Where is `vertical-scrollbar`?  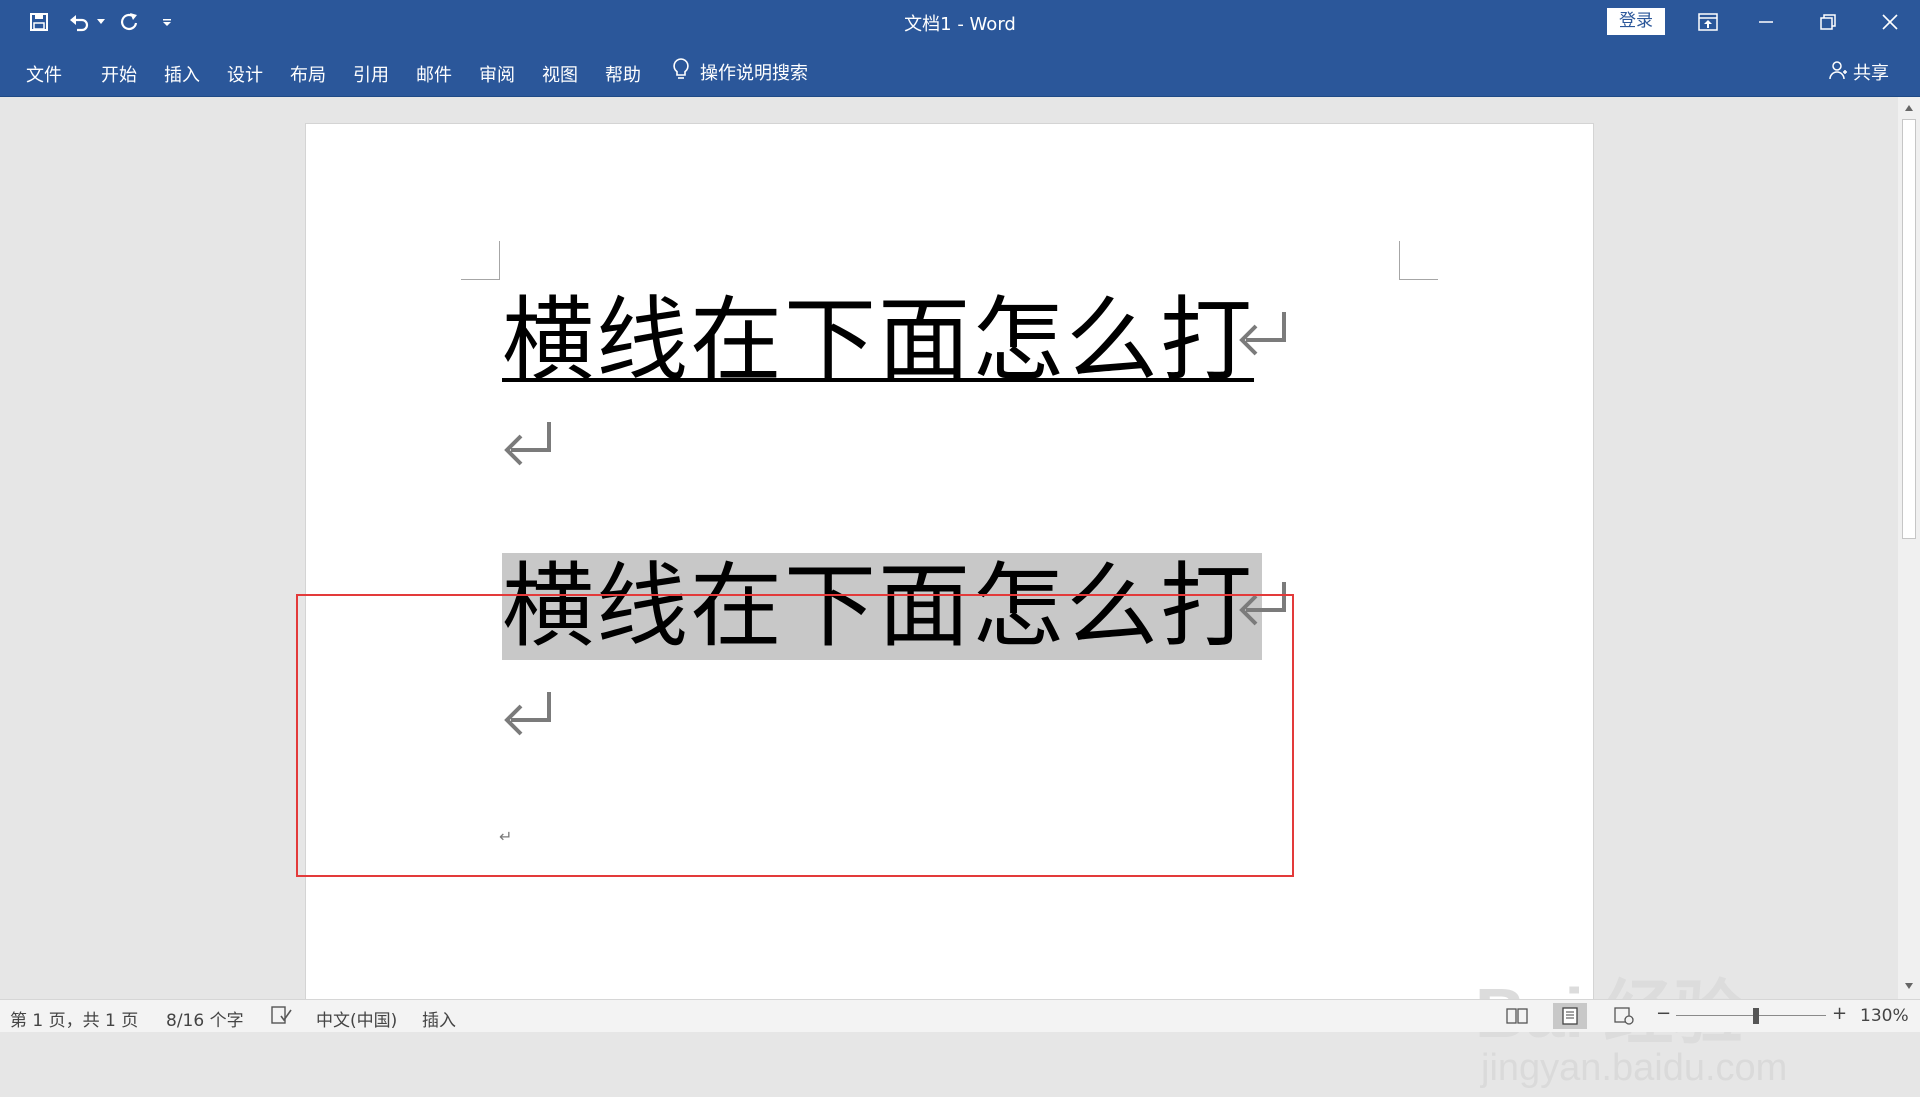
vertical-scrollbar is located at coordinates (1909, 548).